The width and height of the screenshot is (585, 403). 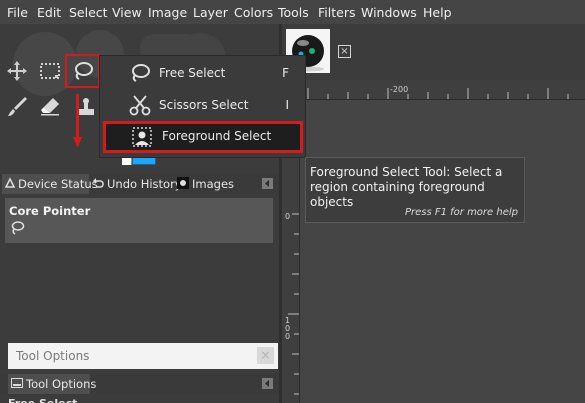 What do you see at coordinates (42, 400) in the screenshot?
I see `tool-options-title: Free Select` at bounding box center [42, 400].